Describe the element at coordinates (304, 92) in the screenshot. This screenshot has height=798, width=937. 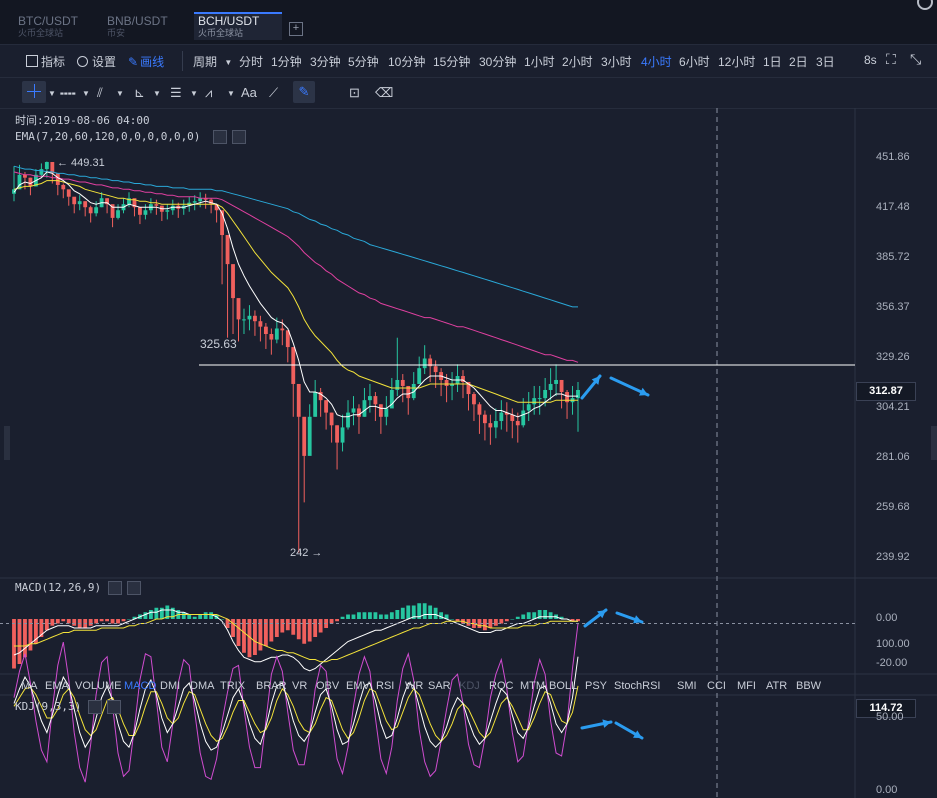
I see `pencil-icon: ✎` at that location.